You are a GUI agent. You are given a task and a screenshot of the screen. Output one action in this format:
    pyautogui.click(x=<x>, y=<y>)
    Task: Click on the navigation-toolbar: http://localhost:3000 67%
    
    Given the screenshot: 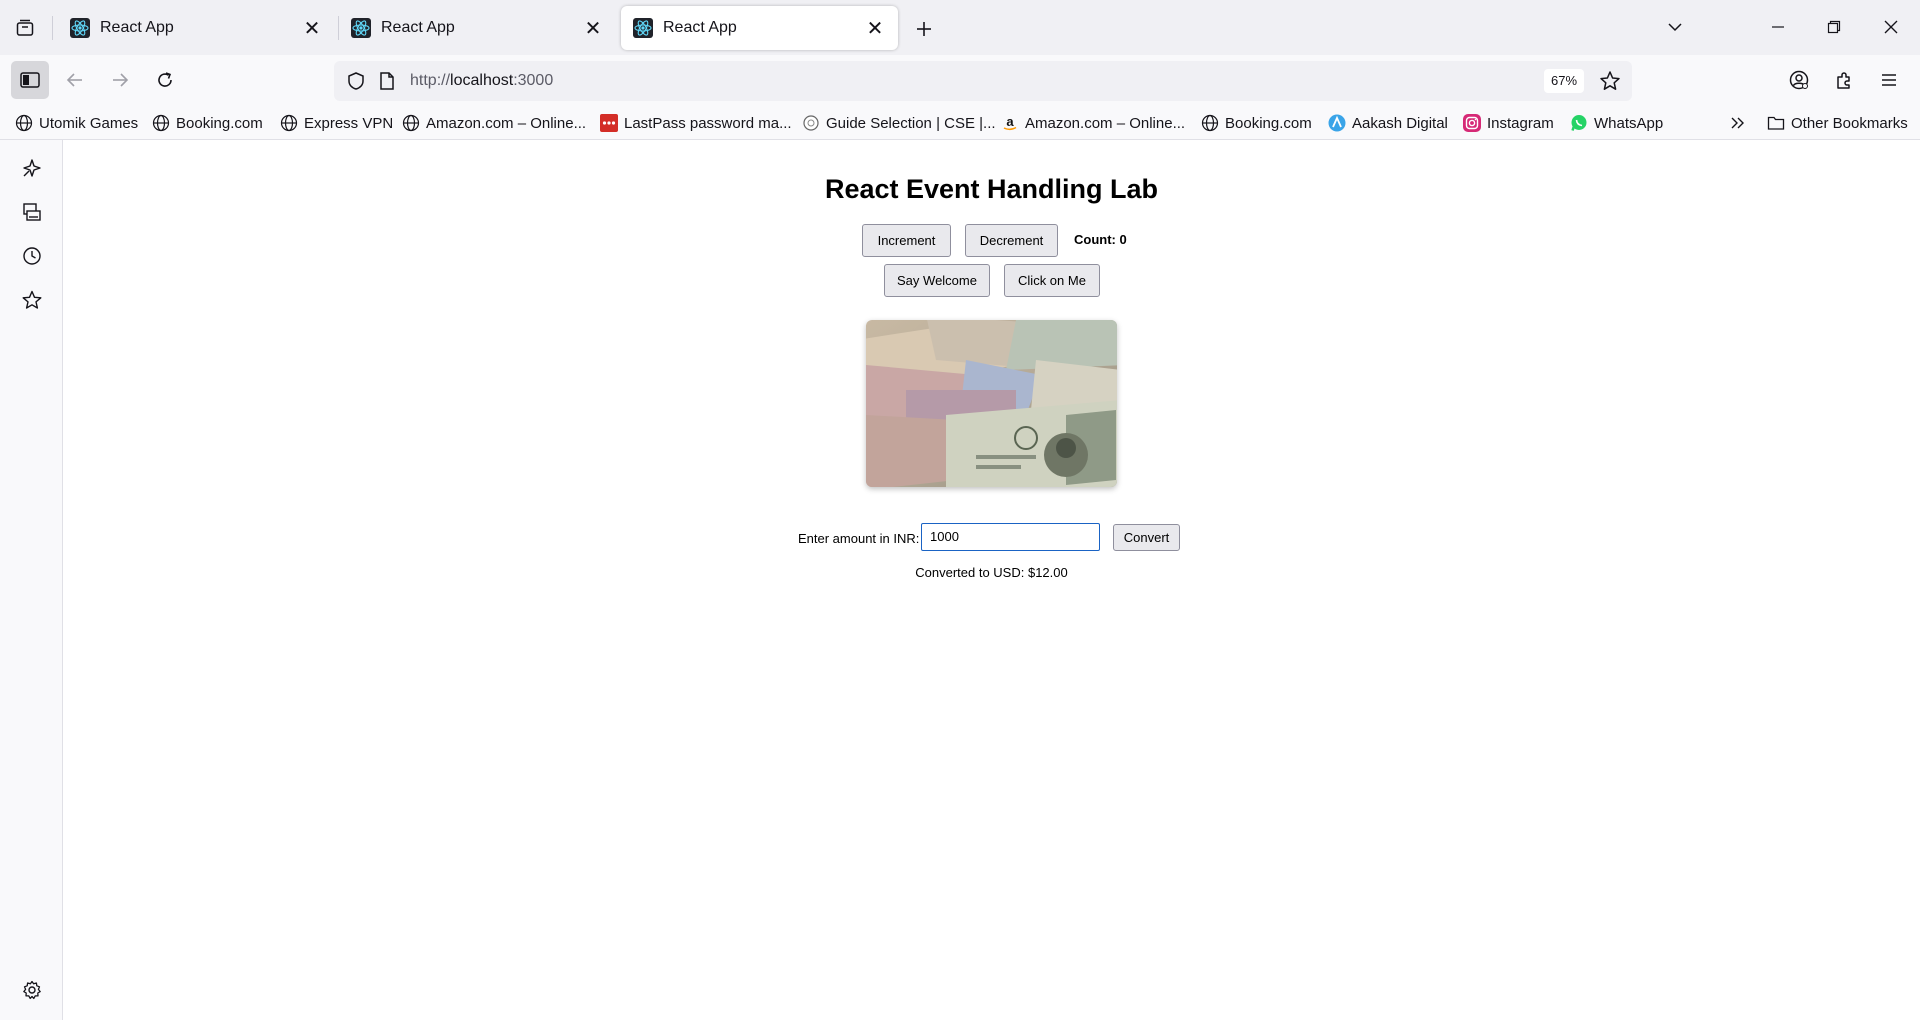 What is the action you would take?
    pyautogui.click(x=960, y=80)
    